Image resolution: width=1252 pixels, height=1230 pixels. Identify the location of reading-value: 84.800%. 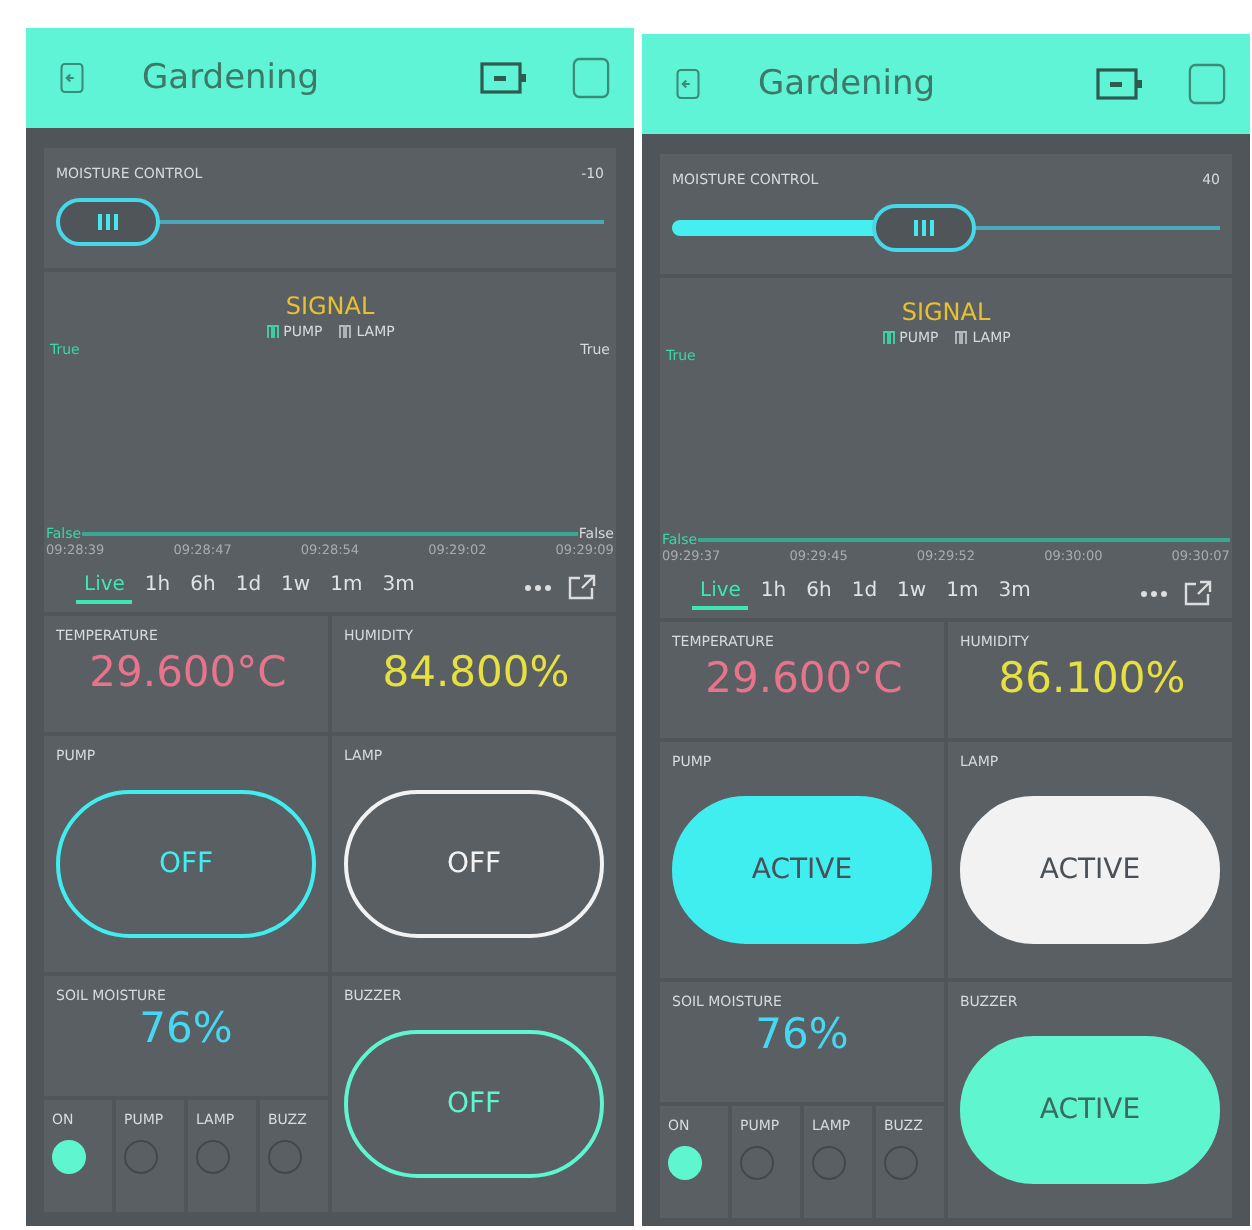
(476, 672).